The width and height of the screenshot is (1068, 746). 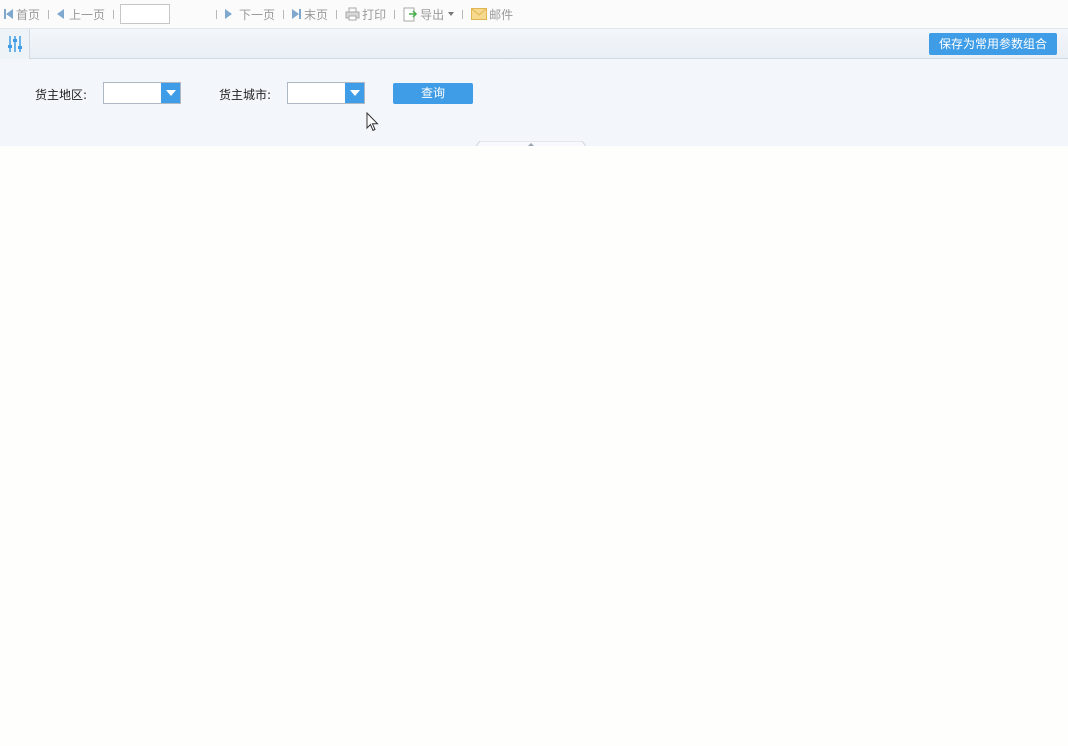 I want to click on export-button: 导出, so click(x=429, y=14).